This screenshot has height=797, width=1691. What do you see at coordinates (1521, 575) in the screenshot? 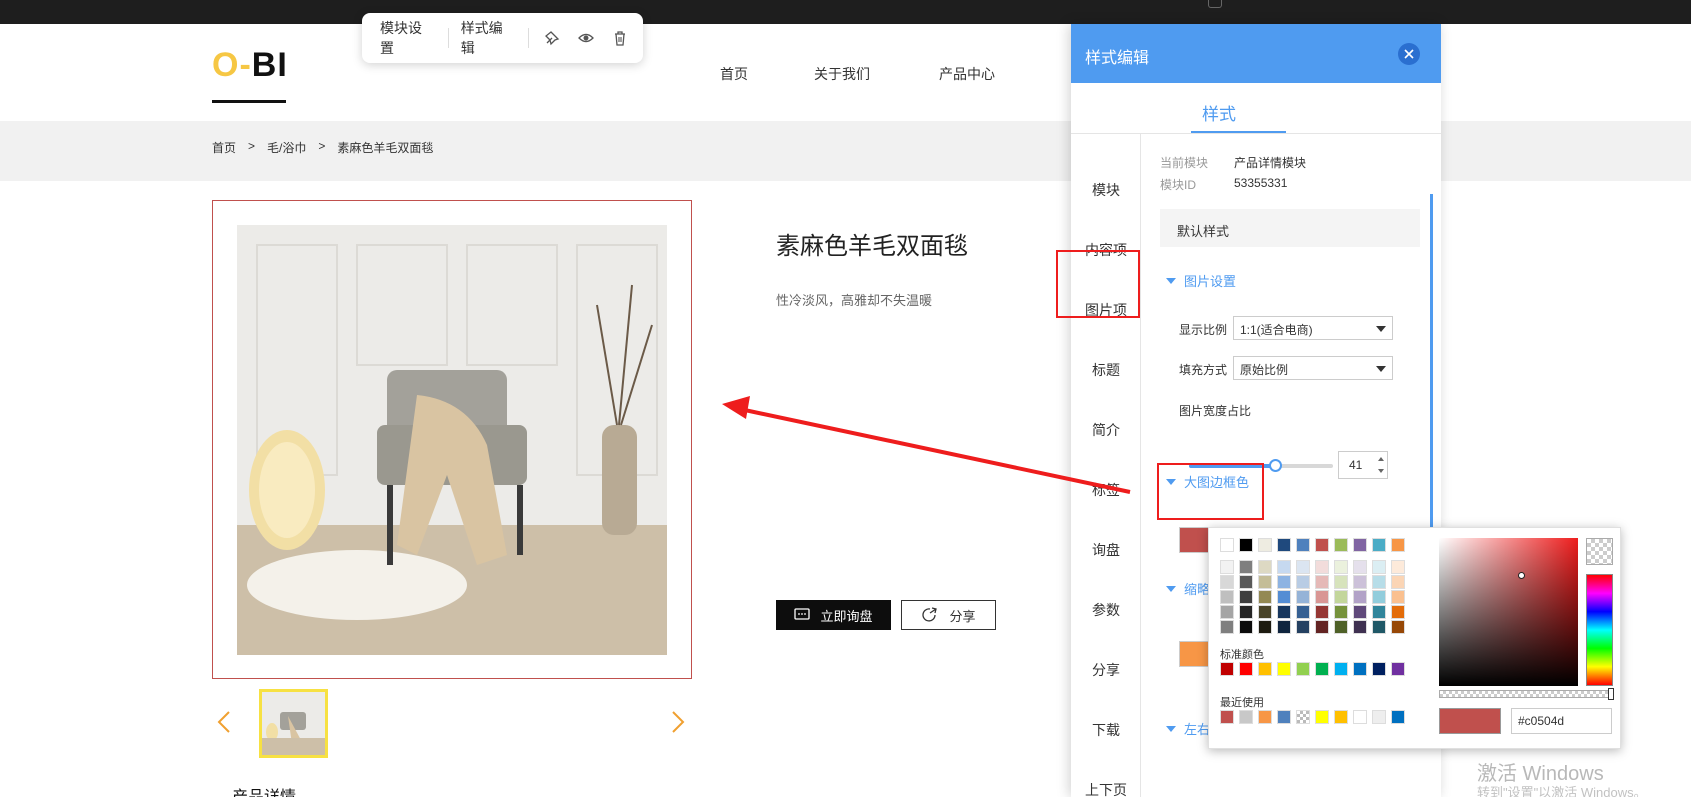
I see `saturation-cursor` at bounding box center [1521, 575].